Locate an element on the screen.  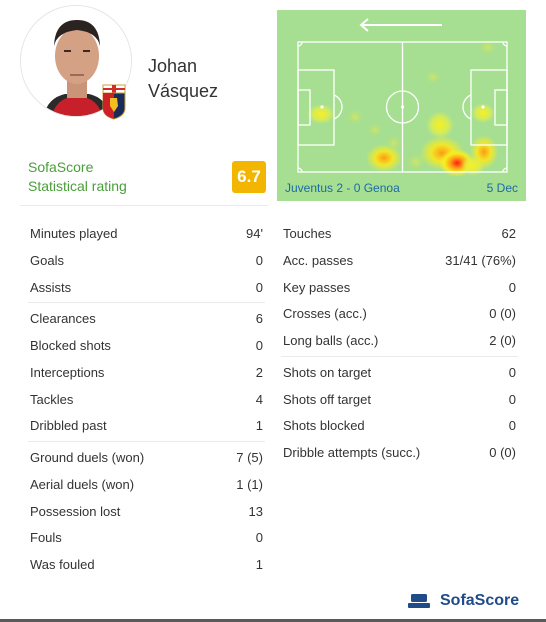
stat-label: Dribble attempts (succ.) is located at coordinates (352, 452).